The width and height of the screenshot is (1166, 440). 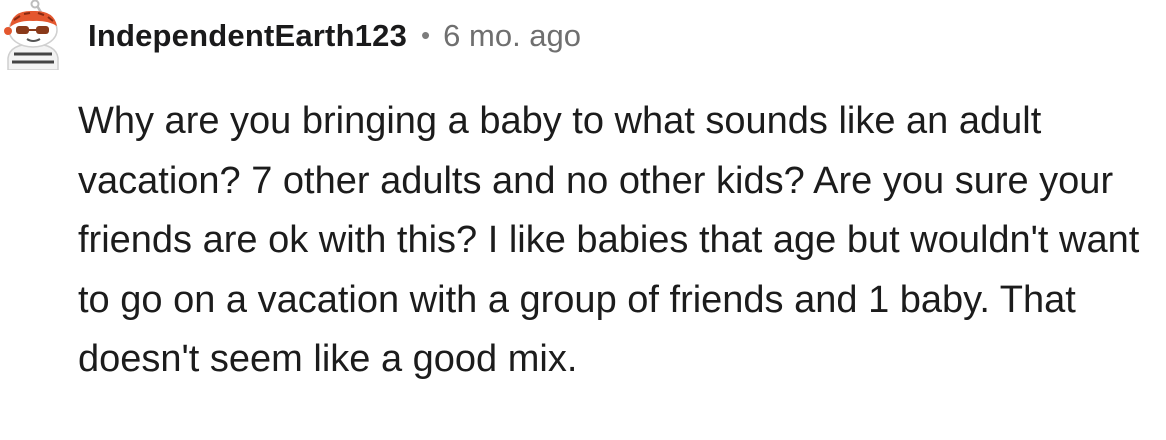 I want to click on comment-header: IndependentEarth123 • 6 mo. ago, so click(x=334, y=36).